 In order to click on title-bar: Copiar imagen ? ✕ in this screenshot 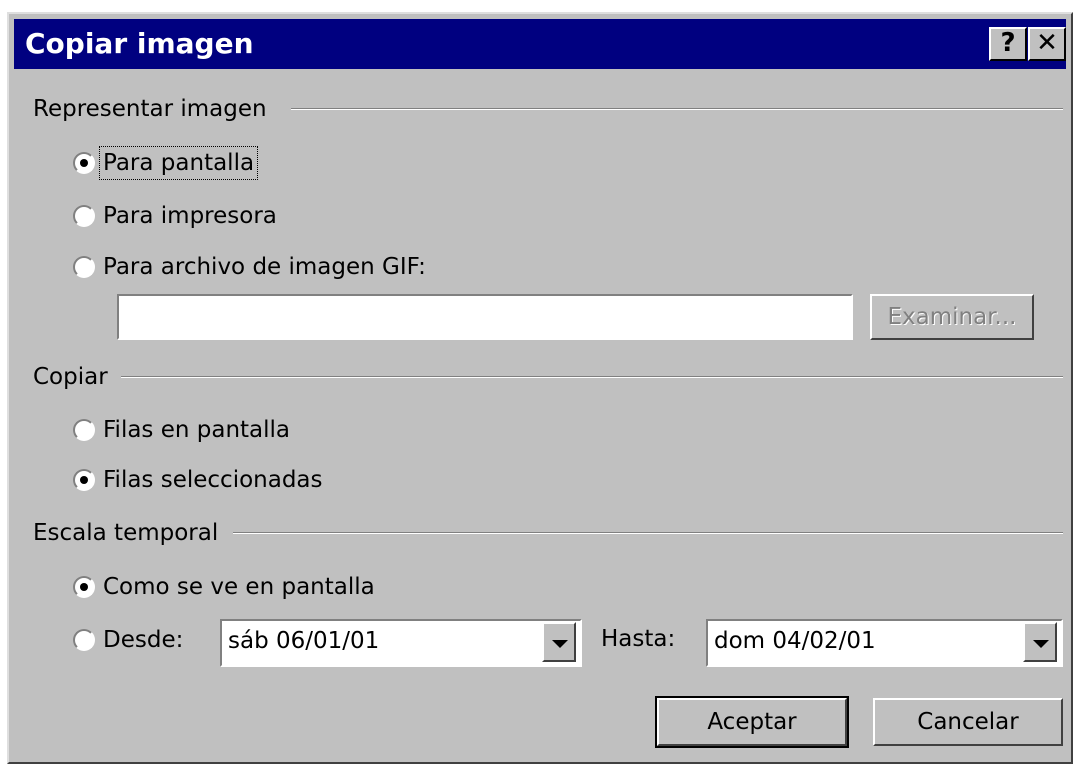, I will do `click(540, 44)`.